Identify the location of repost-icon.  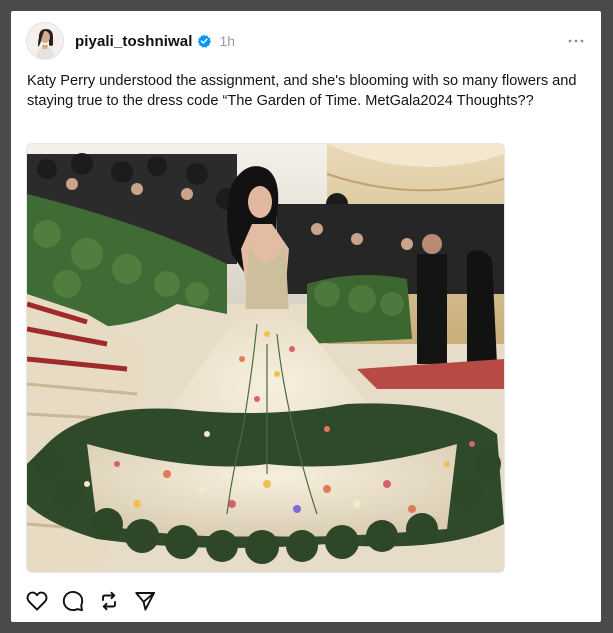
(109, 601).